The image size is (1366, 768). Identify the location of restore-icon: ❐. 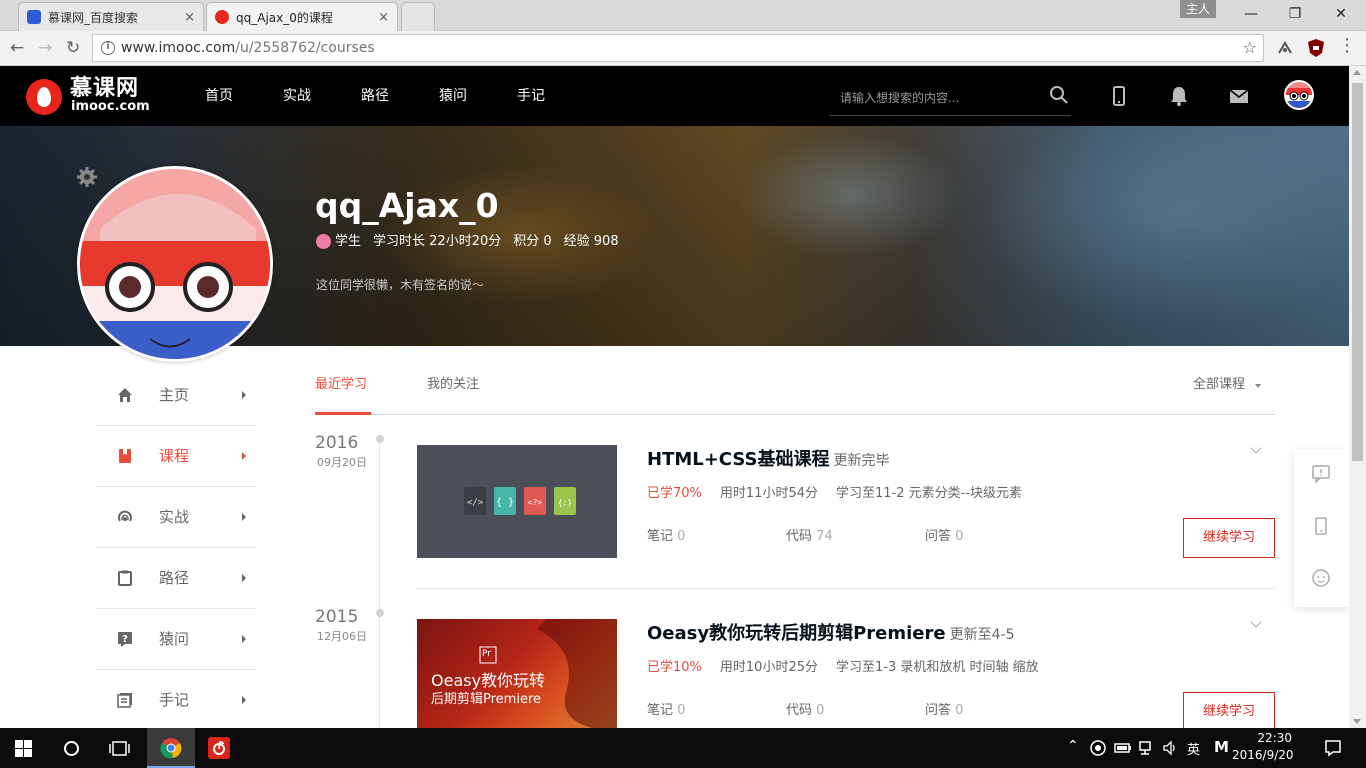
(1295, 14).